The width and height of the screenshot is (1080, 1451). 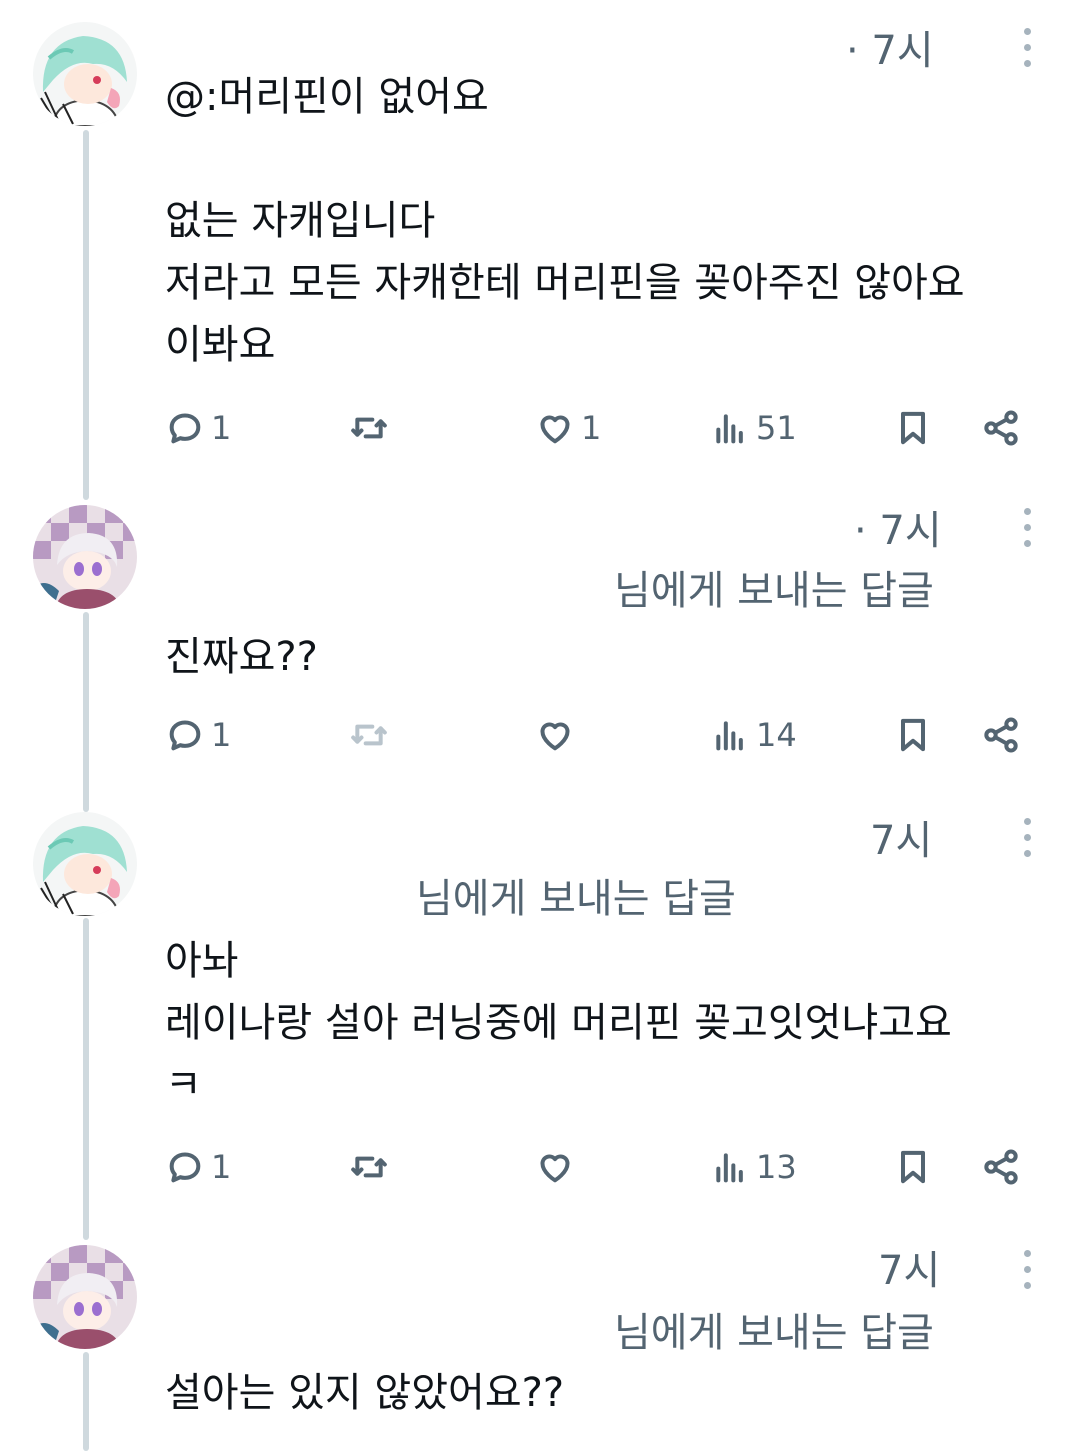 I want to click on view-count: 14, so click(x=776, y=735).